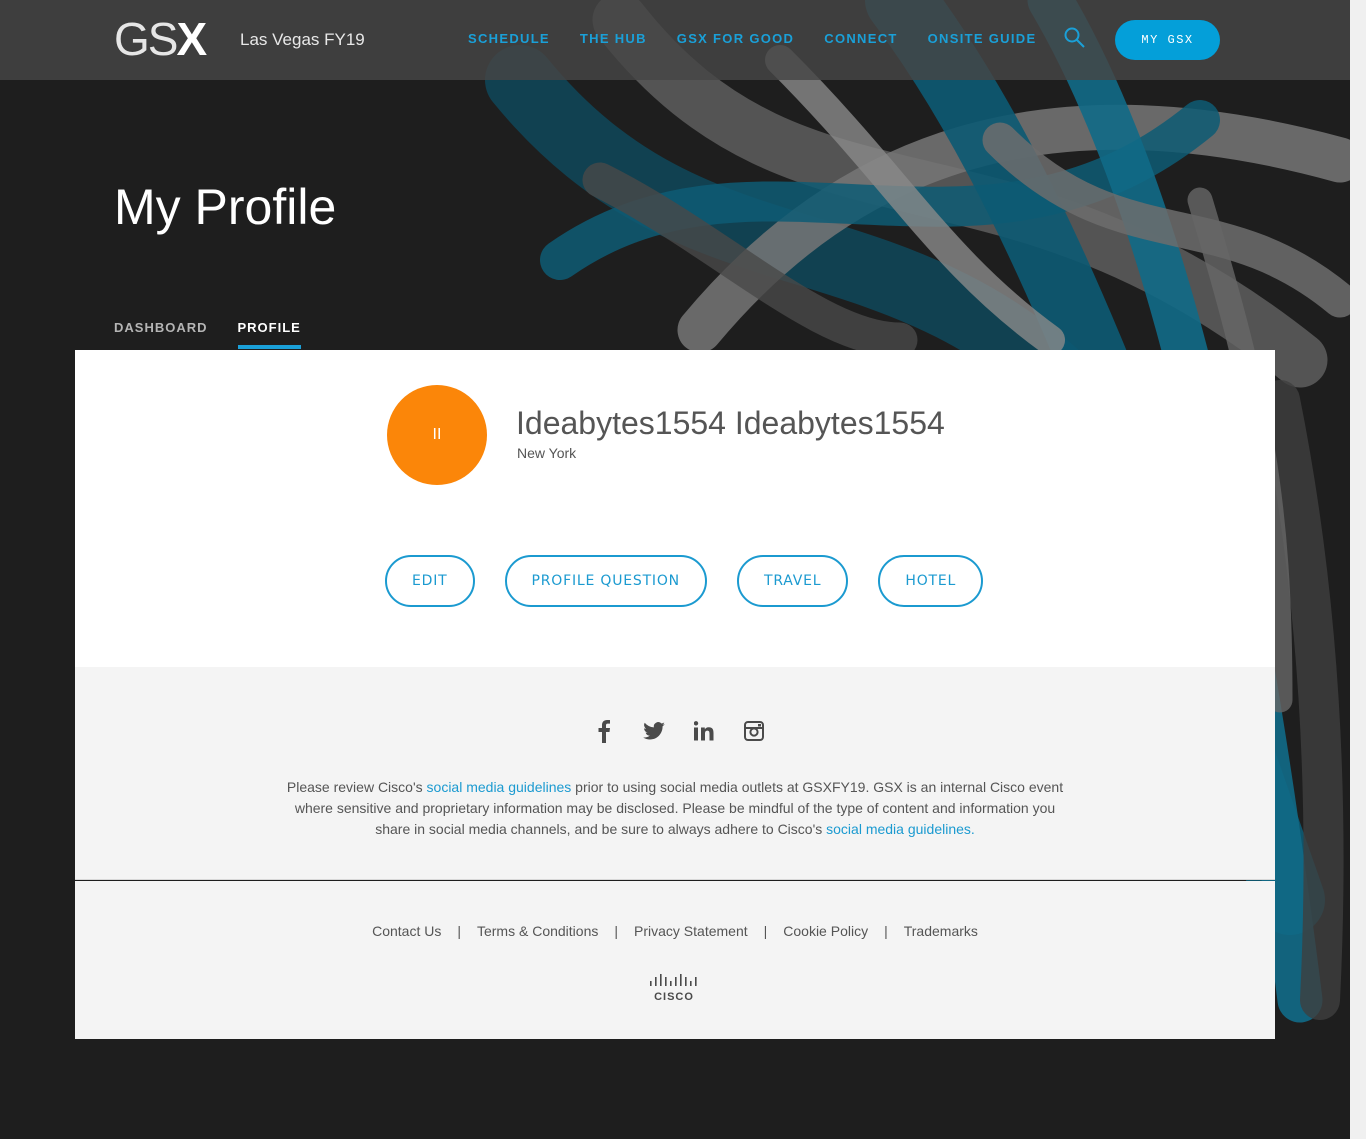 This screenshot has height=1139, width=1366. I want to click on page-title: My Profile, so click(225, 207).